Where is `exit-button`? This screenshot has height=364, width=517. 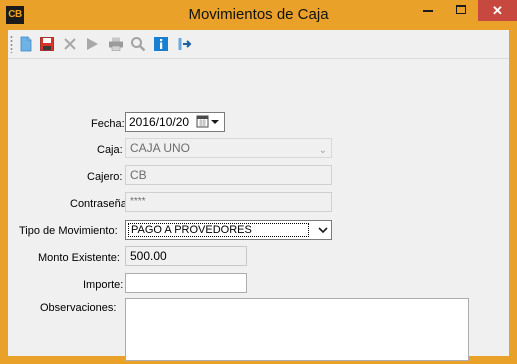
exit-button is located at coordinates (185, 44).